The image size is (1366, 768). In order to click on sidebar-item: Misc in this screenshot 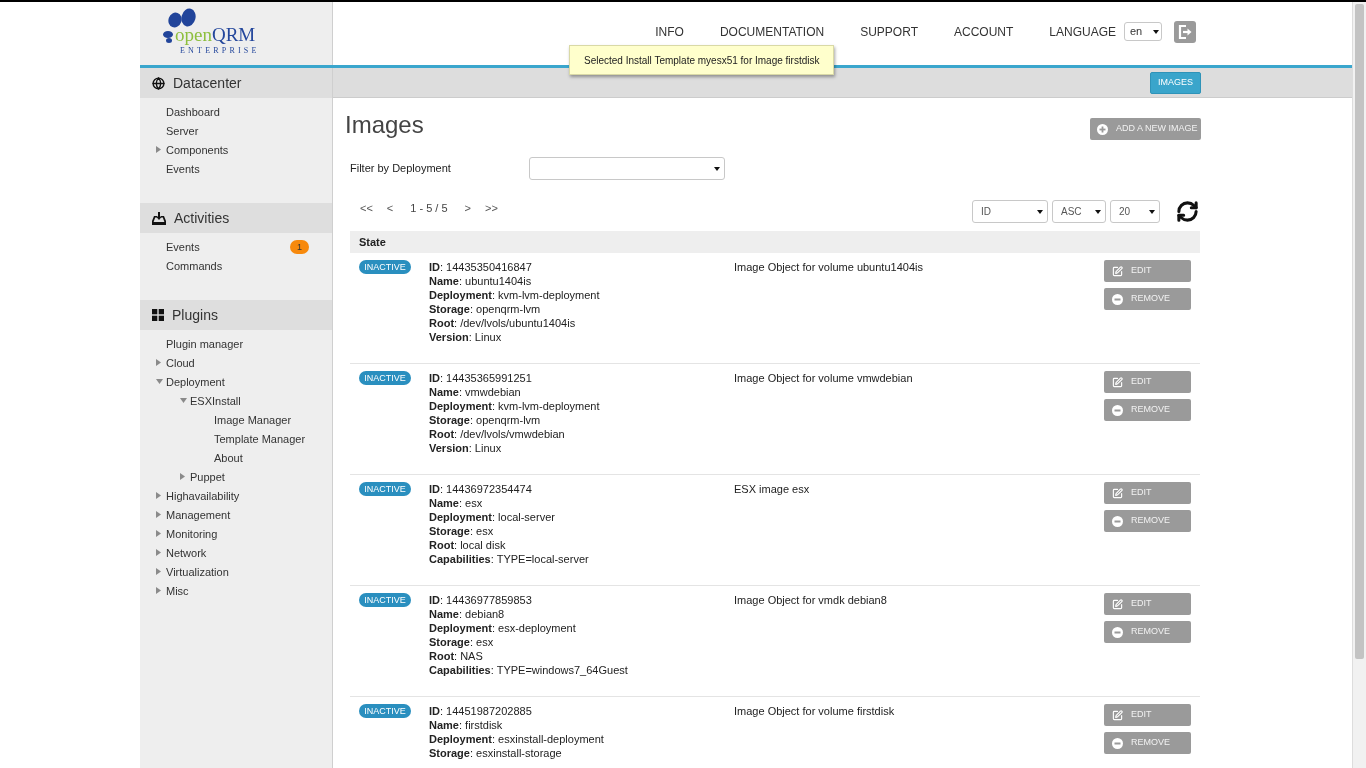, I will do `click(177, 590)`.